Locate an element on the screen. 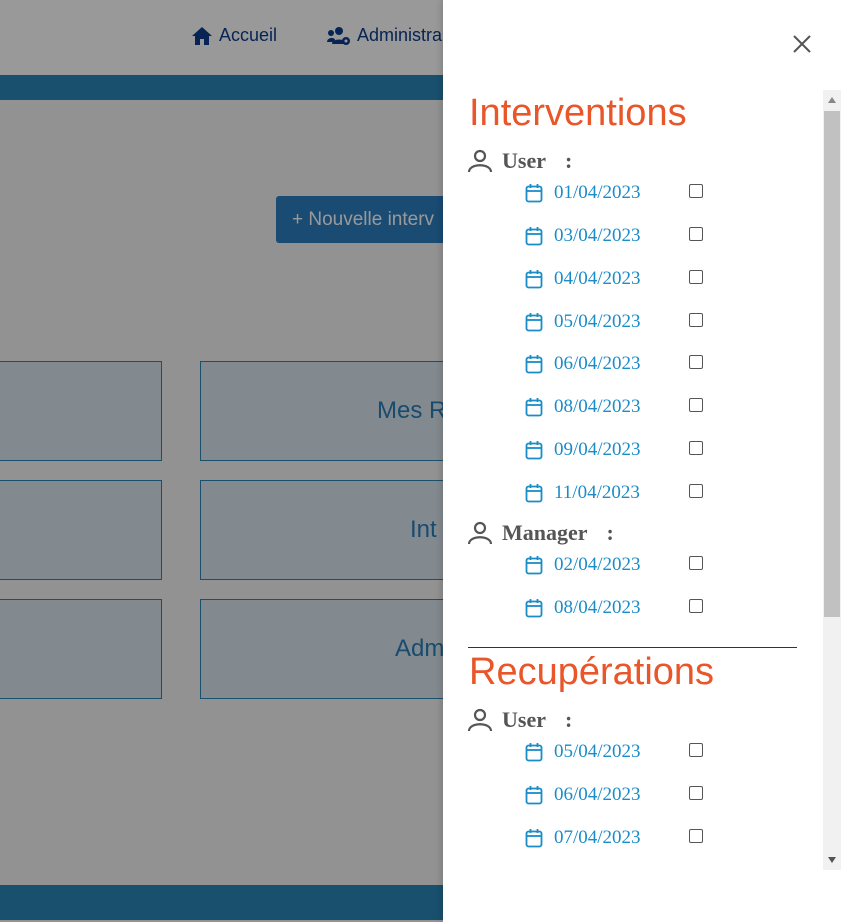 Image resolution: width=841 pixels, height=922 pixels. date-link: 02/04/2023 is located at coordinates (614, 565).